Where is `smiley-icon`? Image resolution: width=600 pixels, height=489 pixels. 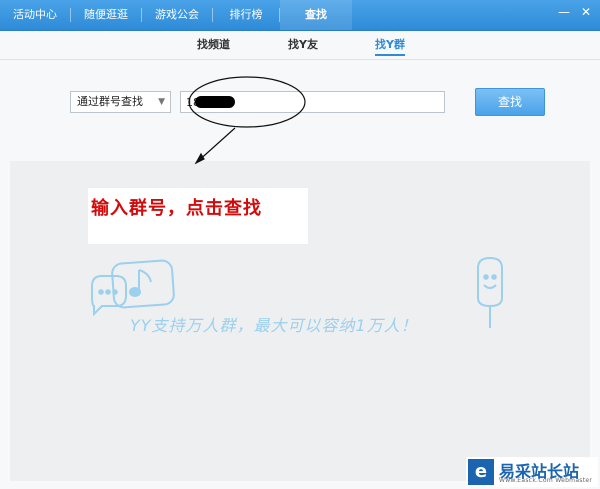
smiley-icon is located at coordinates (490, 292).